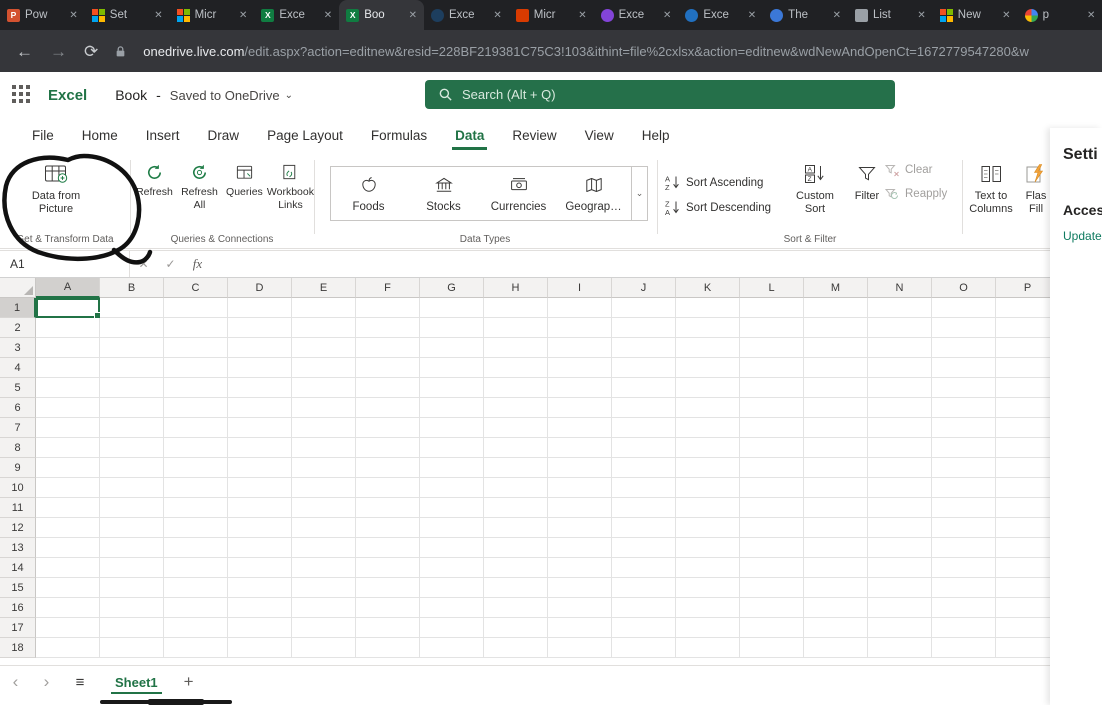 The height and width of the screenshot is (705, 1102). Describe the element at coordinates (189, 682) in the screenshot. I see `add-sheet-button: +` at that location.